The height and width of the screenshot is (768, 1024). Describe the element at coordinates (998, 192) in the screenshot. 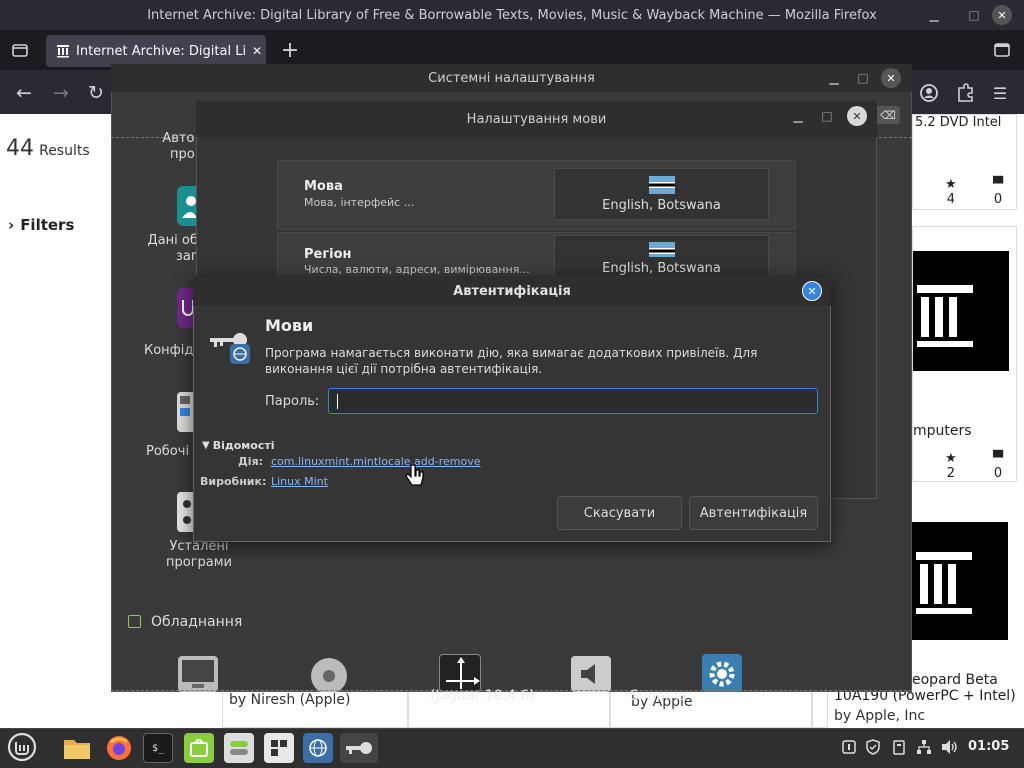

I see `comments-count: ▀ 0` at that location.